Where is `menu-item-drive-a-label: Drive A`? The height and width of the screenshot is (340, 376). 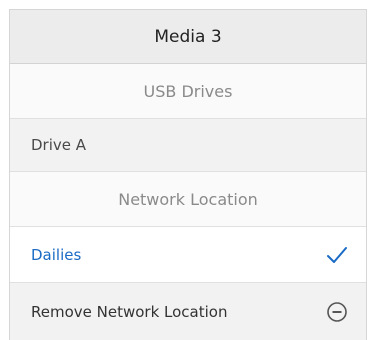 menu-item-drive-a-label: Drive A is located at coordinates (59, 145).